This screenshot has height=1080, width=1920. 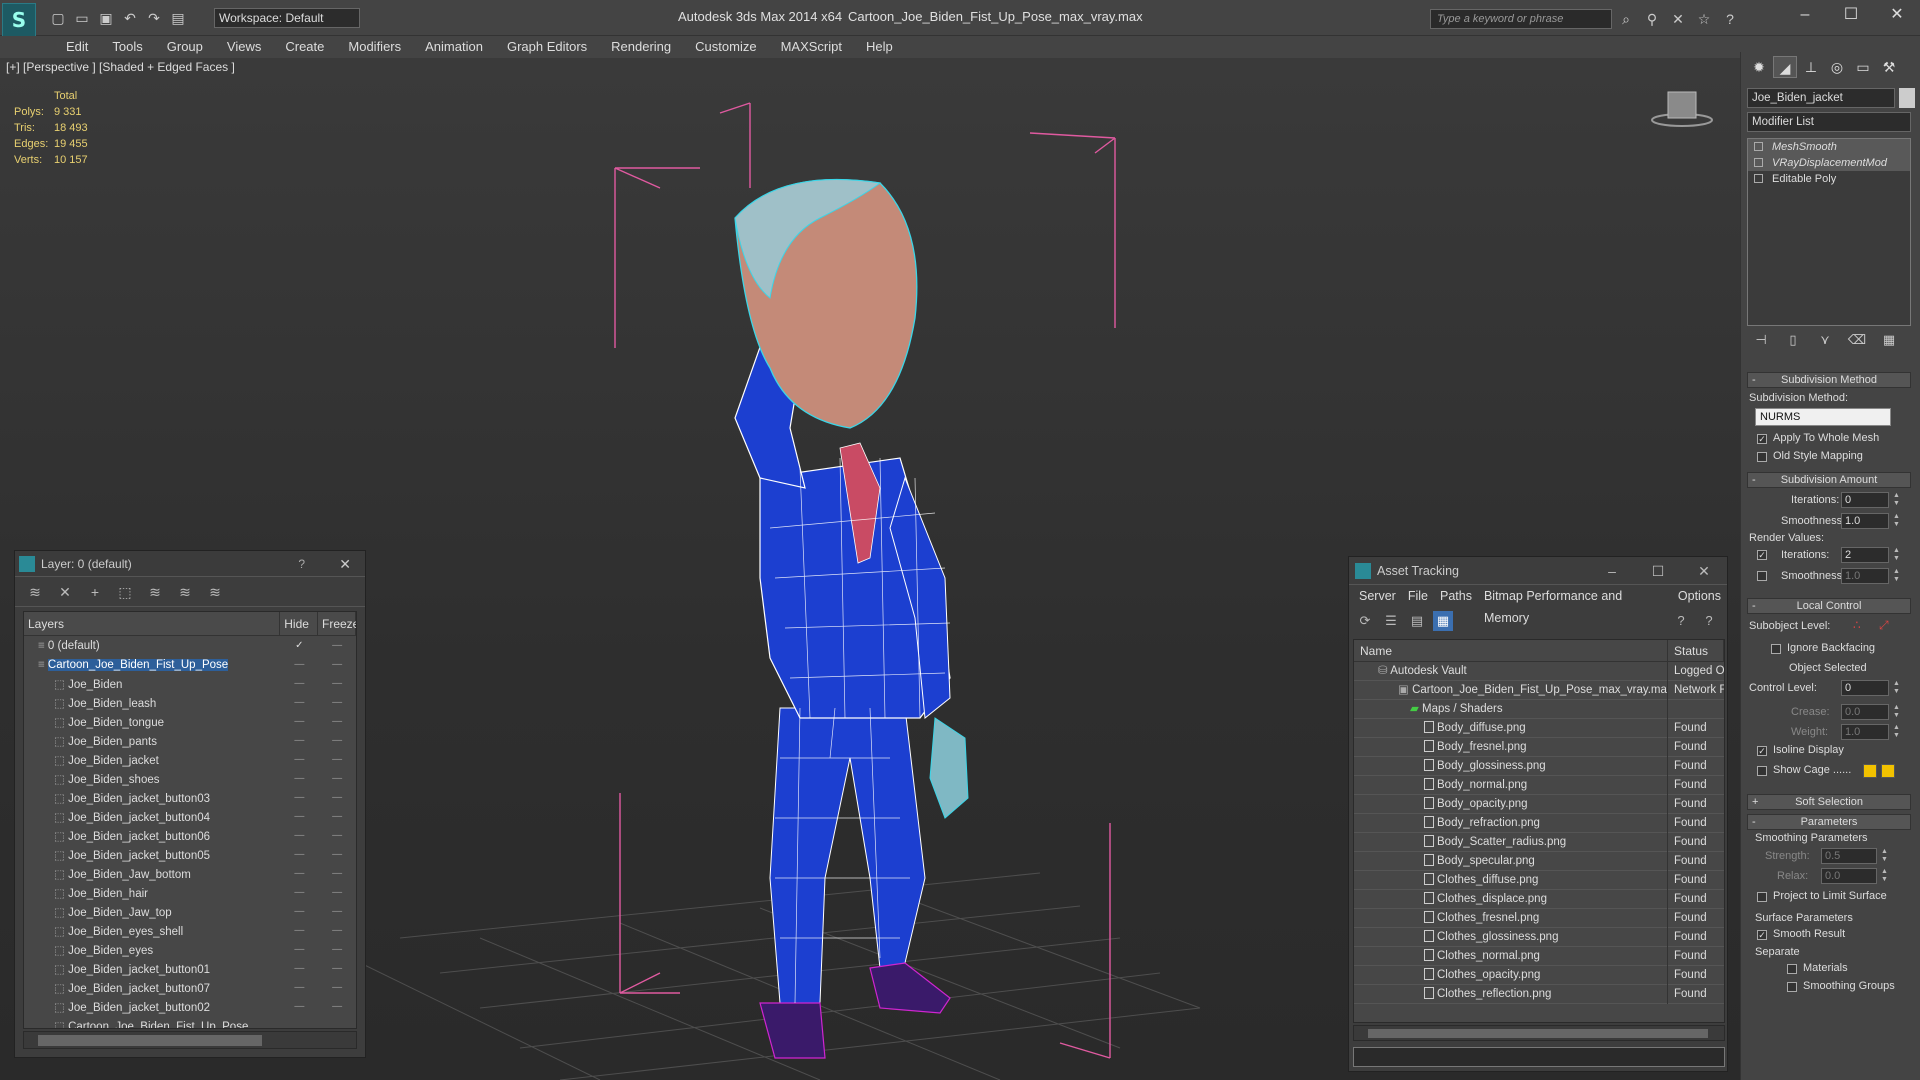 I want to click on layer-horizontal-scrollbar, so click(x=190, y=1040).